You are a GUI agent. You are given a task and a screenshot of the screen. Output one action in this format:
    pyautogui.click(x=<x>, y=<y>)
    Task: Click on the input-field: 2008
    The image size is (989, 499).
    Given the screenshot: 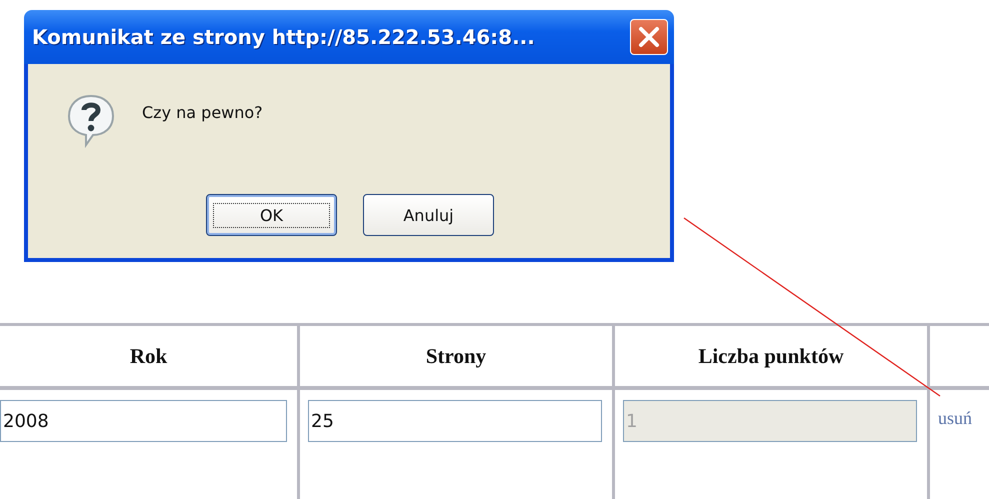 What is the action you would take?
    pyautogui.click(x=143, y=421)
    